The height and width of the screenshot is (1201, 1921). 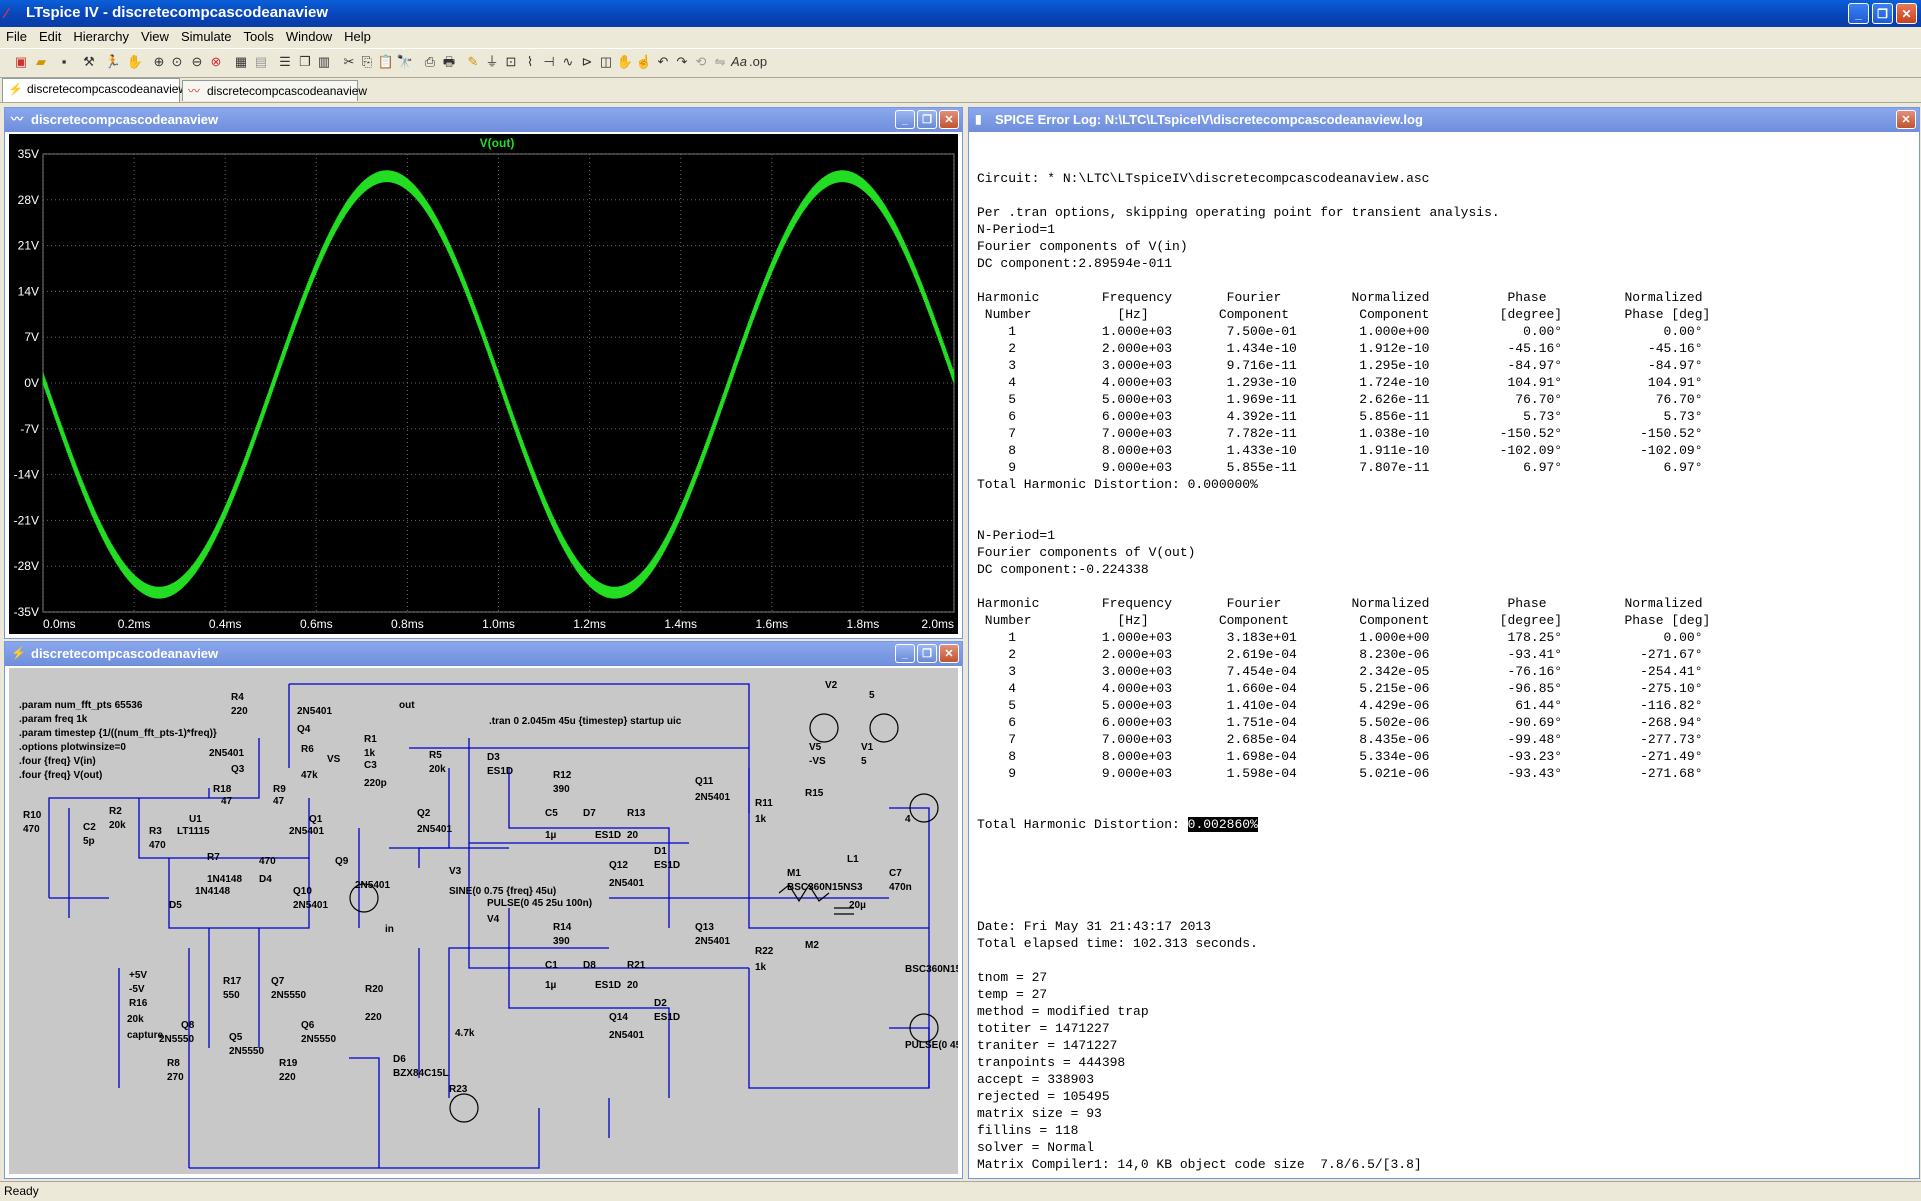 What do you see at coordinates (177, 62) in the screenshot?
I see `pan-icon: ⊙` at bounding box center [177, 62].